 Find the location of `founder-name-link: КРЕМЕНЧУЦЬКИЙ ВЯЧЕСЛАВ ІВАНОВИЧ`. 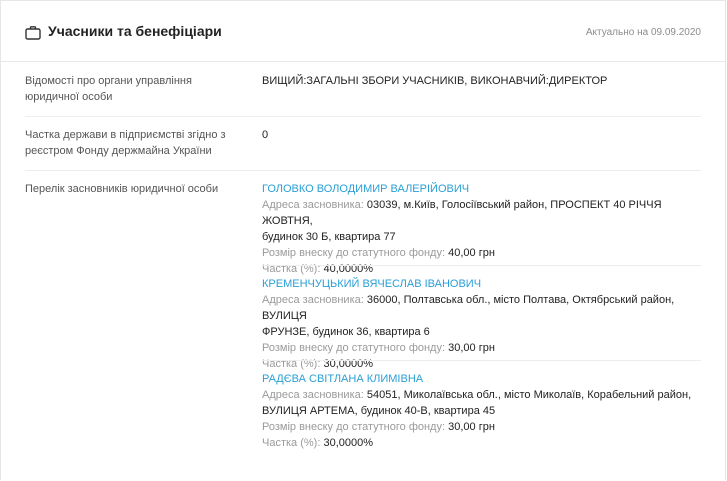

founder-name-link: КРЕМЕНЧУЦЬКИЙ ВЯЧЕСЛАВ ІВАНОВИЧ is located at coordinates (481, 284).